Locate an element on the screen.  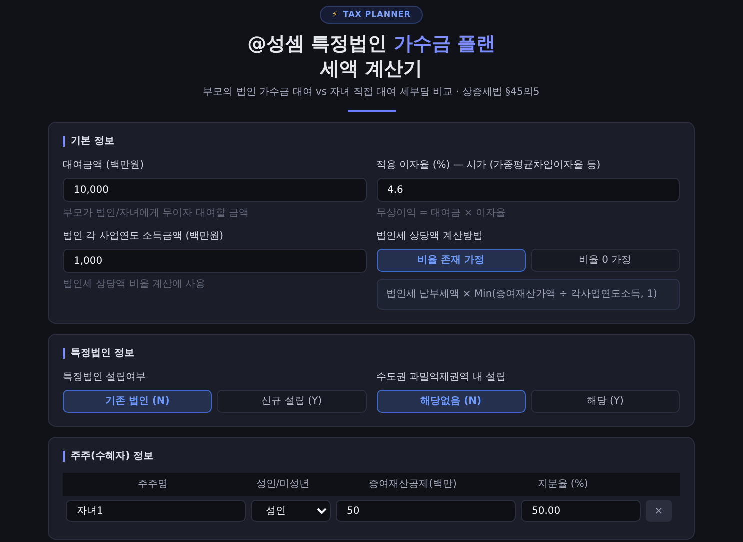
input-field: 10,000 is located at coordinates (214, 190).